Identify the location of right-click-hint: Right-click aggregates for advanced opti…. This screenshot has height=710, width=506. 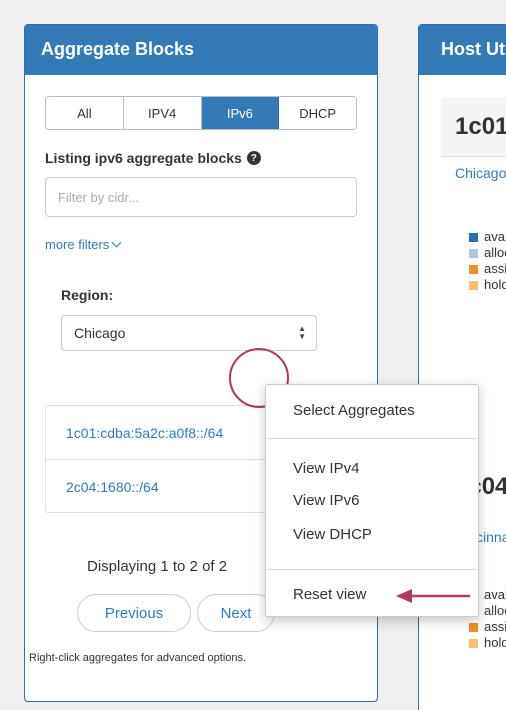
(138, 658).